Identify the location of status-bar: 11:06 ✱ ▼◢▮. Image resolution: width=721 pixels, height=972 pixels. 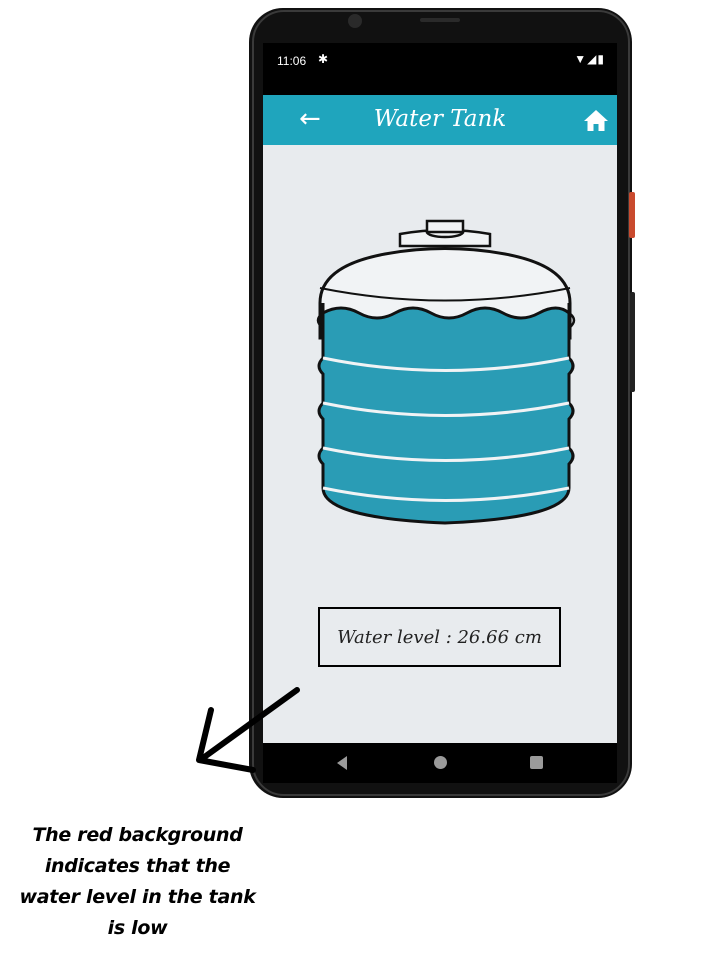
(440, 69).